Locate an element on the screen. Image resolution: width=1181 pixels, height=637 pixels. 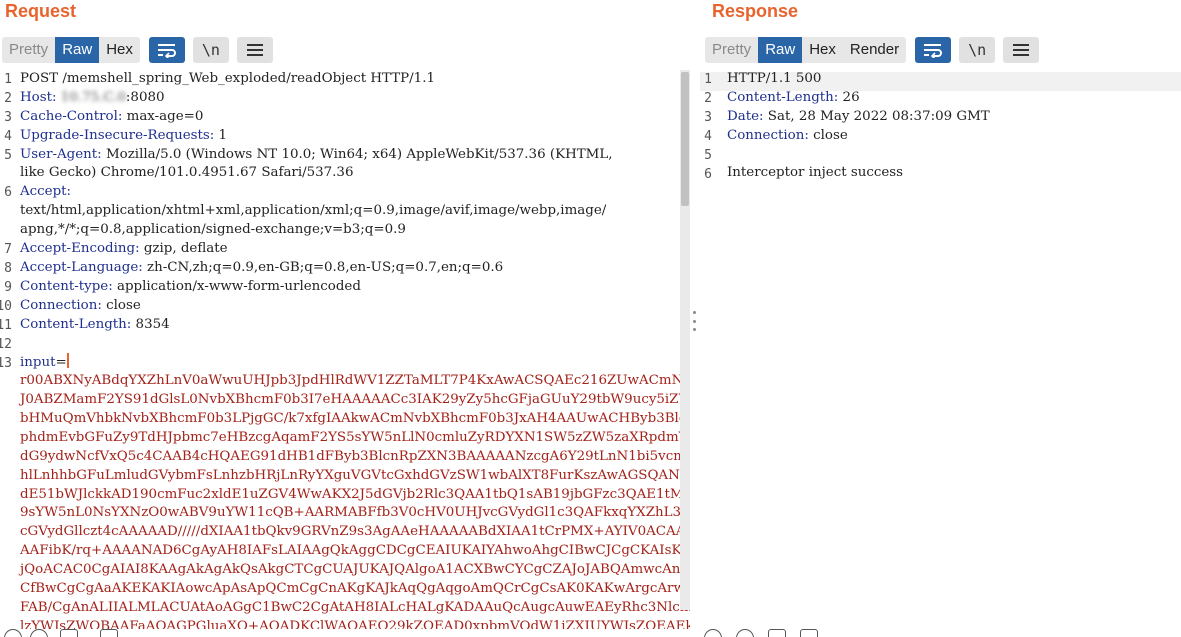
line-number: 13 is located at coordinates (6, 363).